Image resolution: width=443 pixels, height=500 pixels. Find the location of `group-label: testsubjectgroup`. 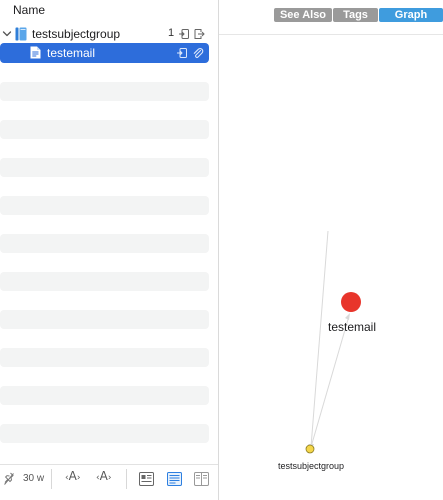

group-label: testsubjectgroup is located at coordinates (76, 34).